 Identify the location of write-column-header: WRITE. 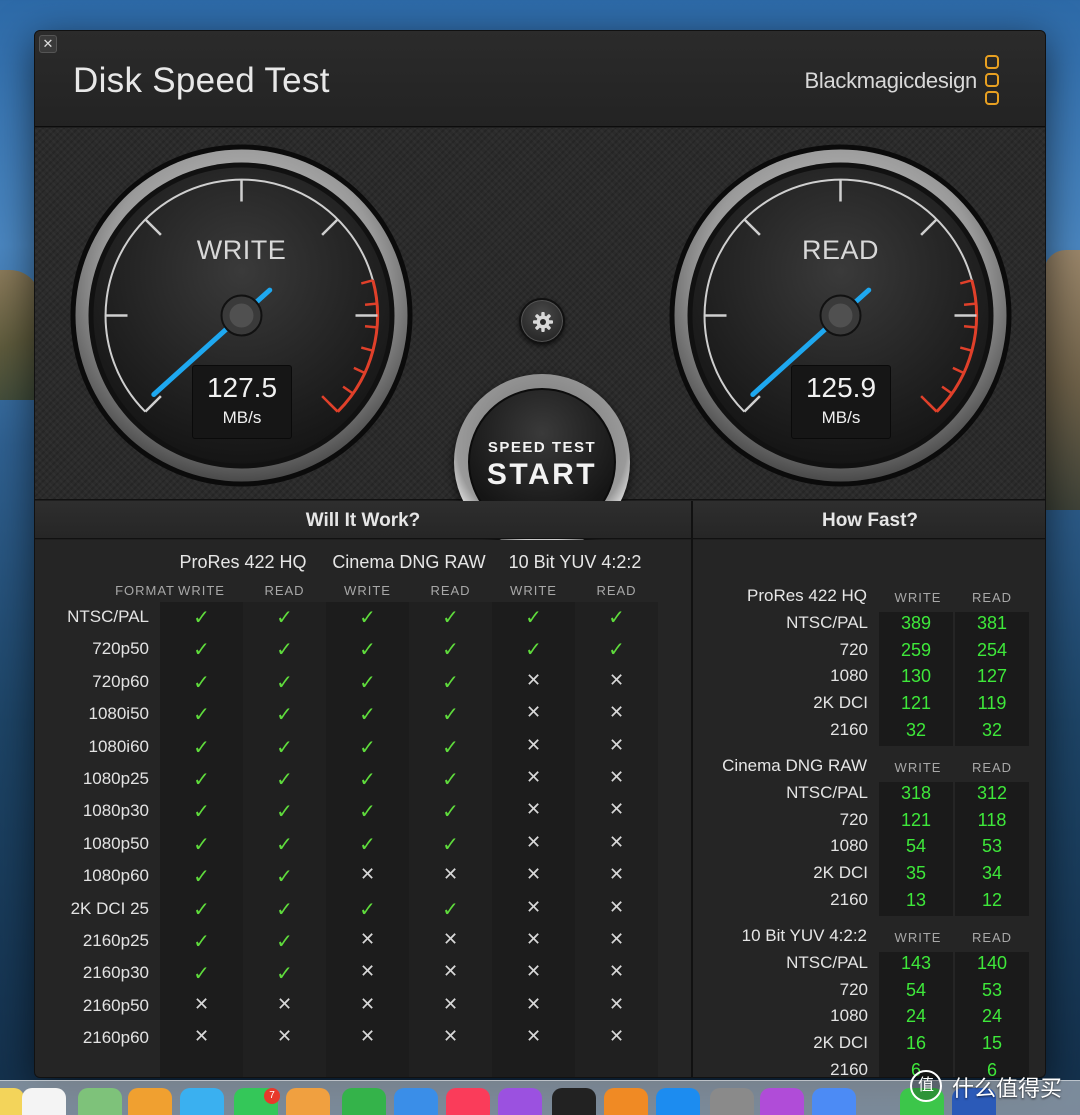
(201, 590).